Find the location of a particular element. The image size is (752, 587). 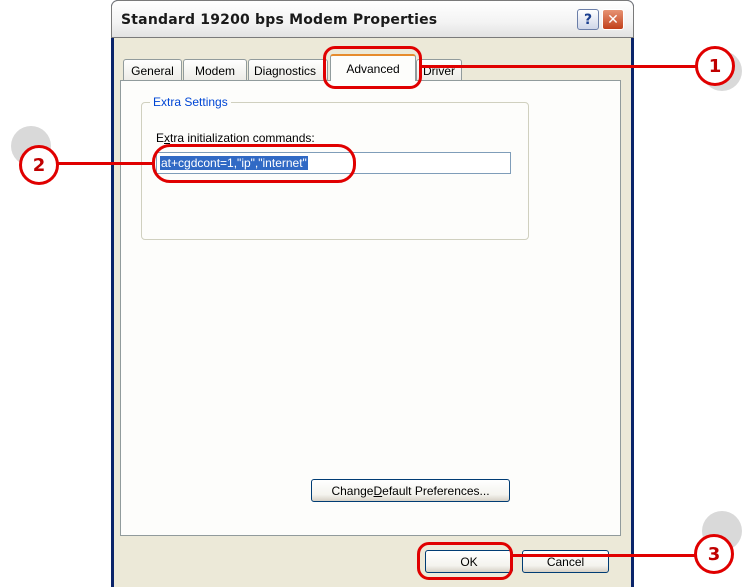

annotation-badge-3: 3 is located at coordinates (714, 554).